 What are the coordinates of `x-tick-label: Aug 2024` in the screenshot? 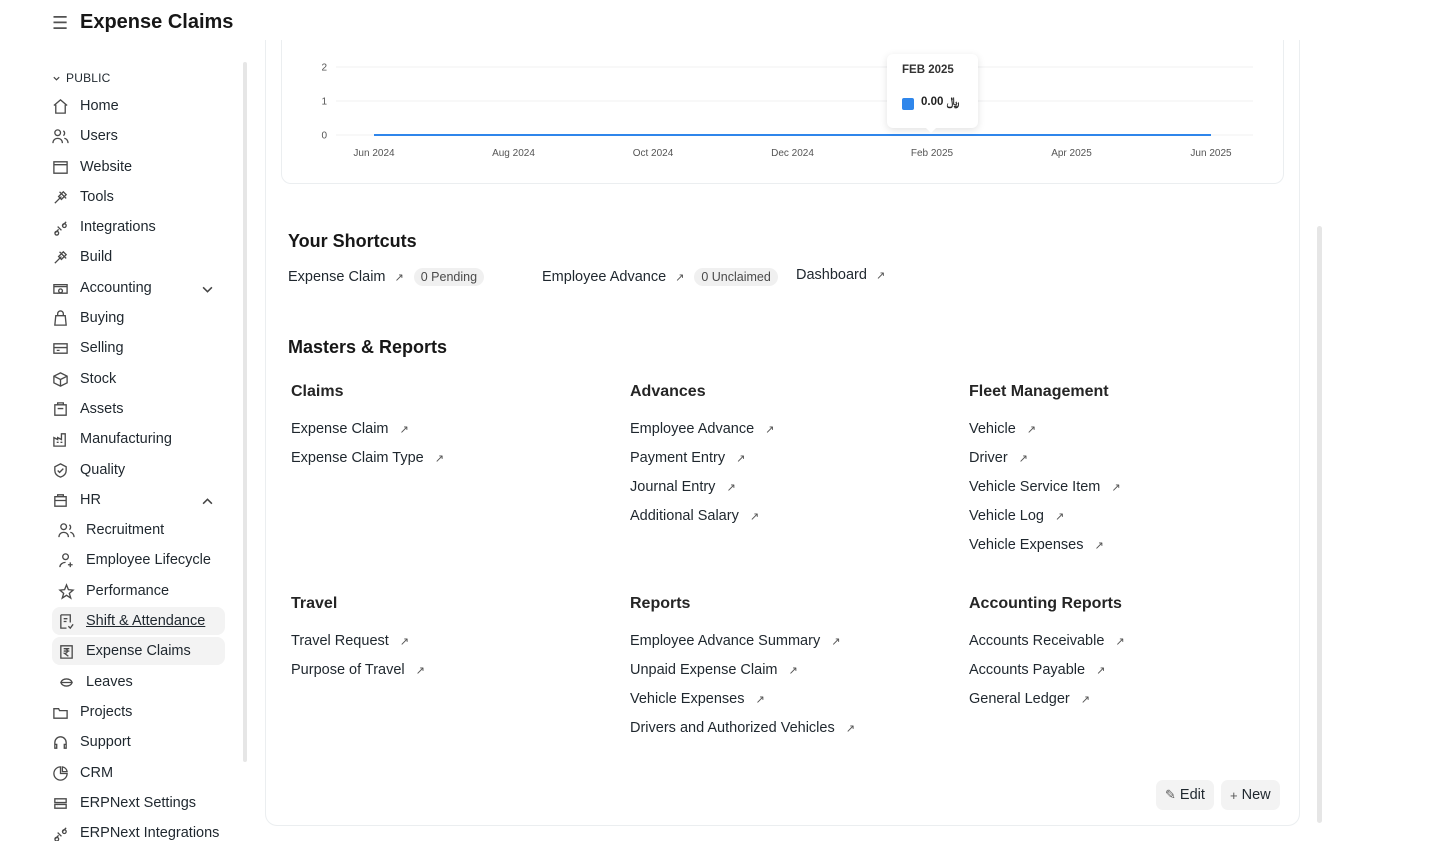 It's located at (513, 153).